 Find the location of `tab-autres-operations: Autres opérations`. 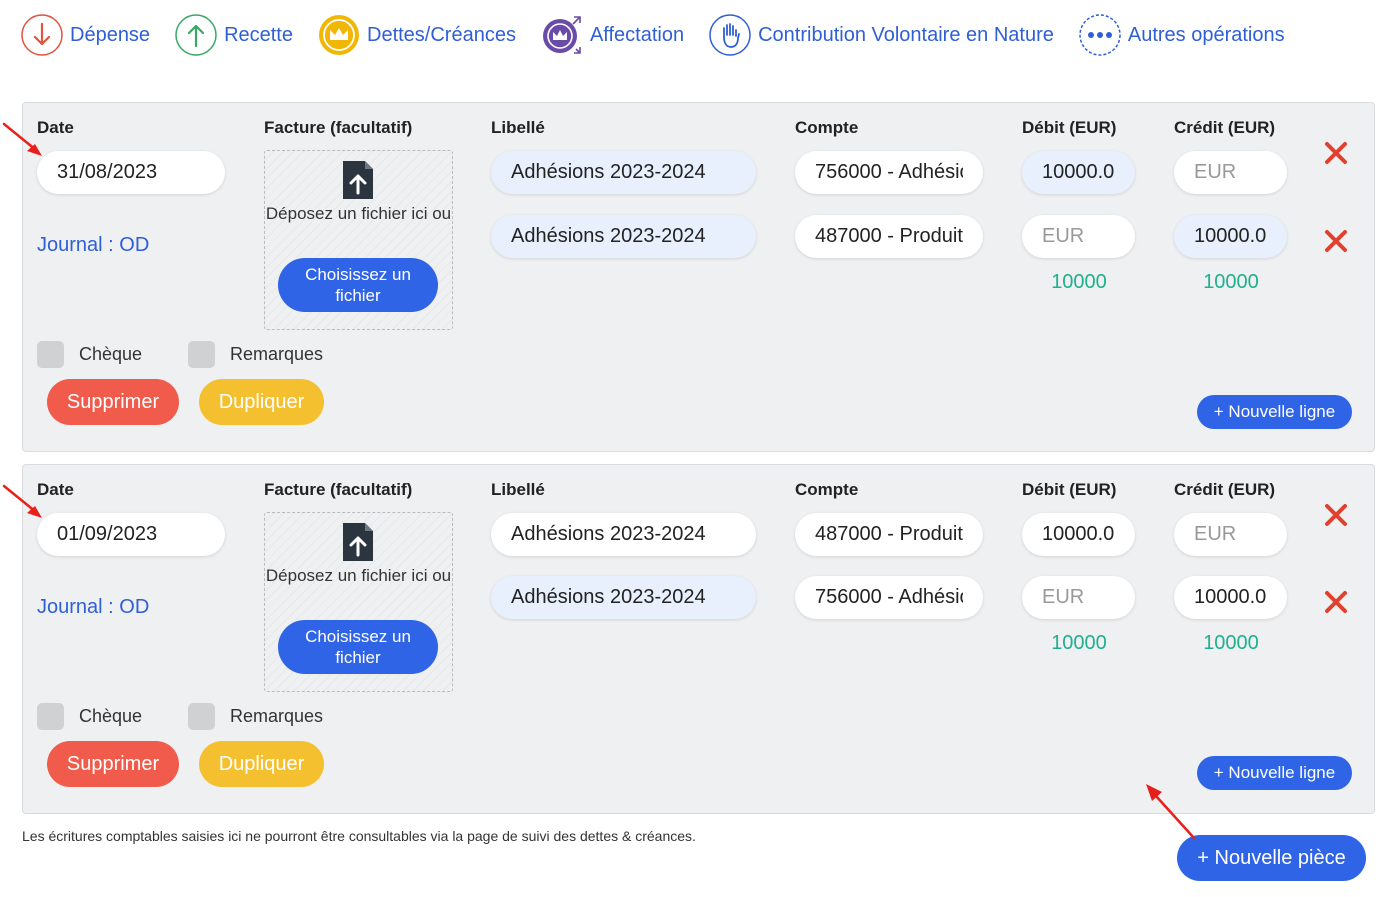

tab-autres-operations: Autres opérations is located at coordinates (1181, 35).